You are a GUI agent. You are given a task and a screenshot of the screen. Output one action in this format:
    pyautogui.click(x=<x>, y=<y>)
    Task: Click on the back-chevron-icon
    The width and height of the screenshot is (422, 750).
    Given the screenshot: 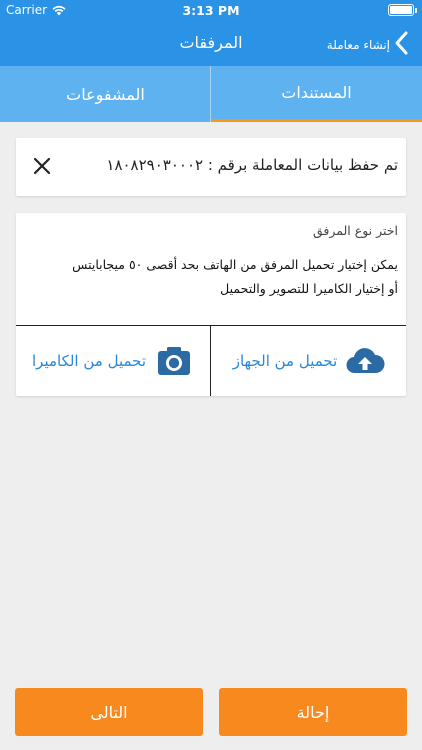 What is the action you would take?
    pyautogui.click(x=401, y=43)
    